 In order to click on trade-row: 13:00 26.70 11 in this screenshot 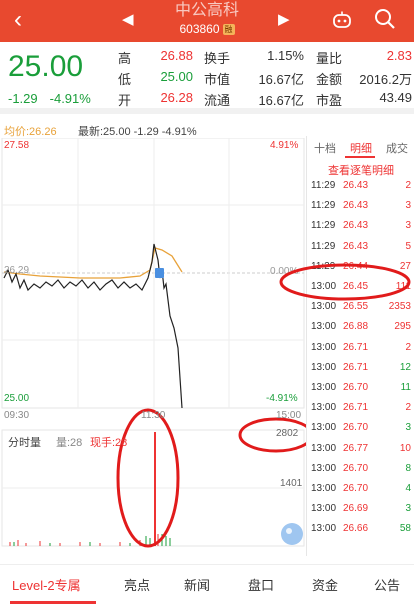, I will do `click(360, 392)`.